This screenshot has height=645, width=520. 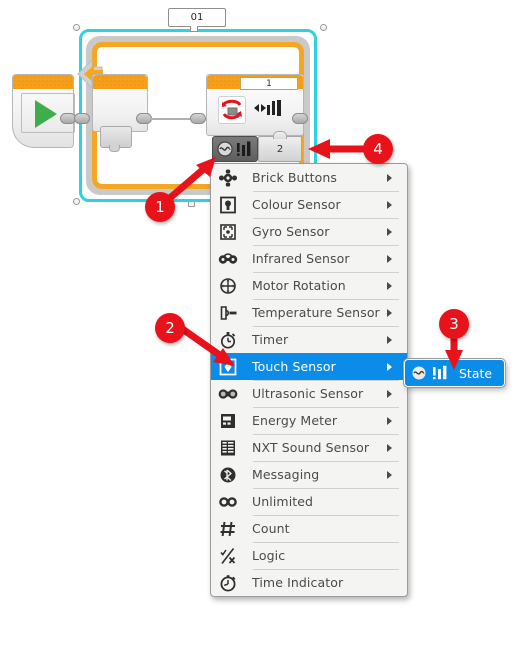 I want to click on menu-item-label: Logic, so click(x=269, y=555).